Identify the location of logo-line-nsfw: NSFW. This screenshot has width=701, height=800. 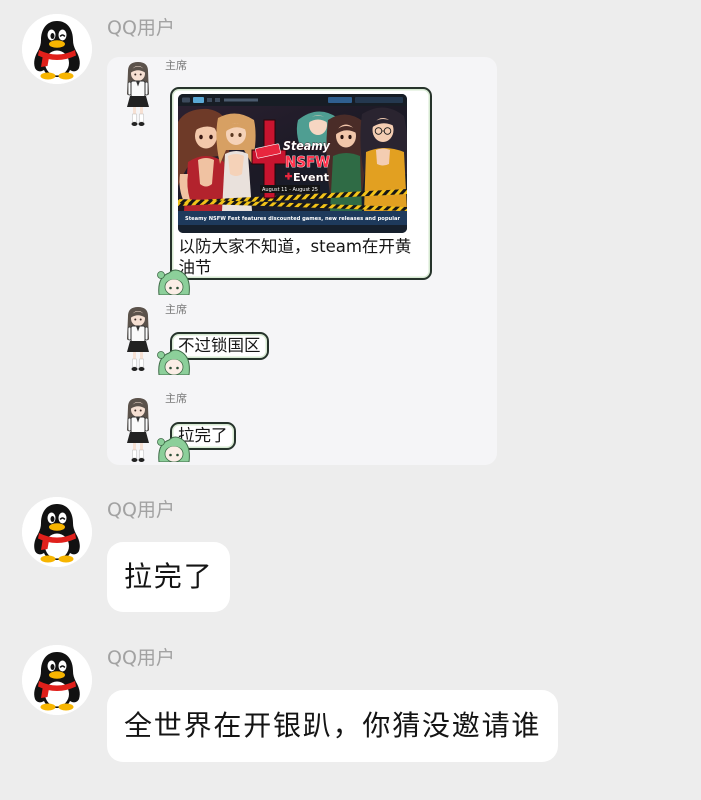
(307, 162).